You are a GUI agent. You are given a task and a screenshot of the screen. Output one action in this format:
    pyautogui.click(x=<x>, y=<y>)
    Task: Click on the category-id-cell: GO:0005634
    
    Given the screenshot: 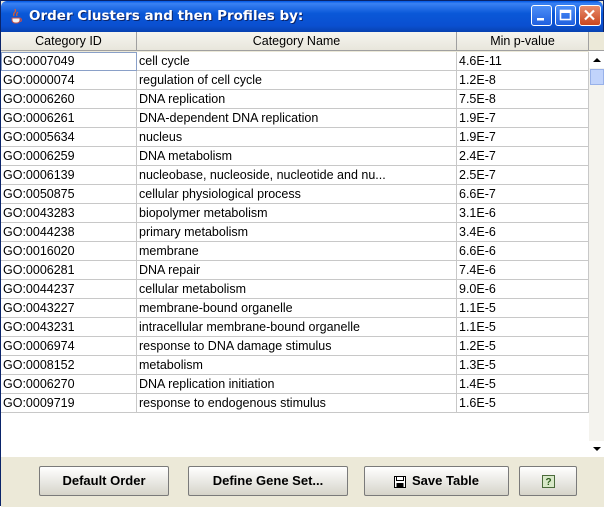 What is the action you would take?
    pyautogui.click(x=69, y=137)
    